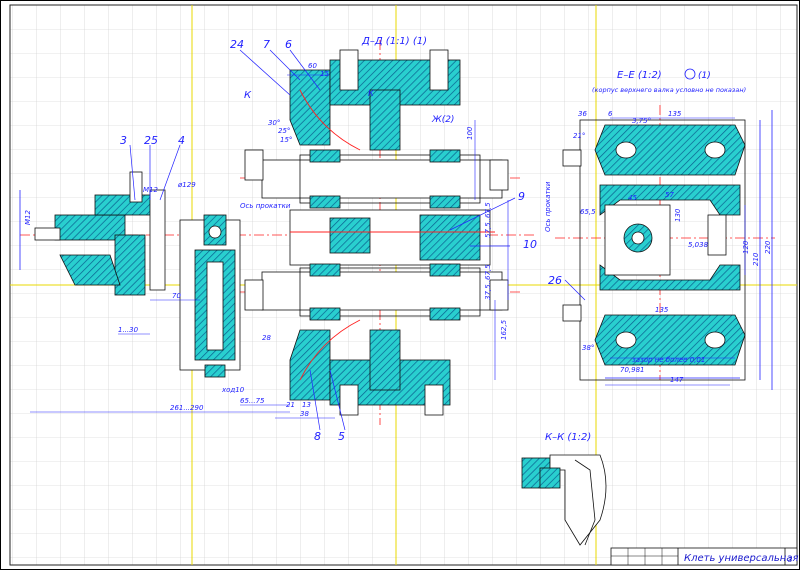 This screenshot has height=570, width=800. I want to click on dim-21: 21, so click(290, 405).